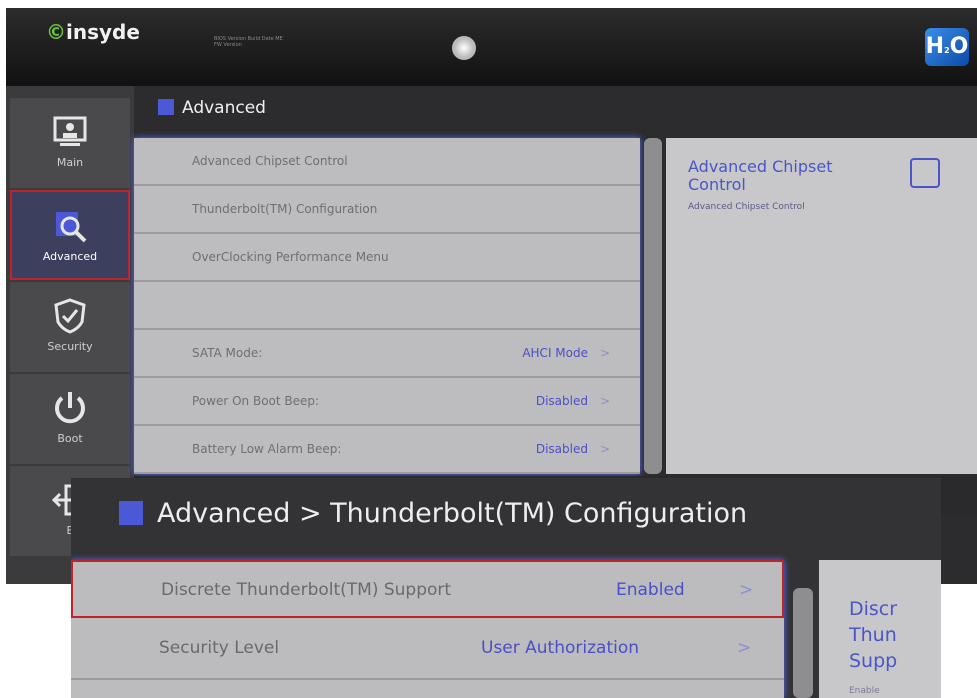 This screenshot has height=698, width=977. What do you see at coordinates (70, 408) in the screenshot?
I see `power-icon` at bounding box center [70, 408].